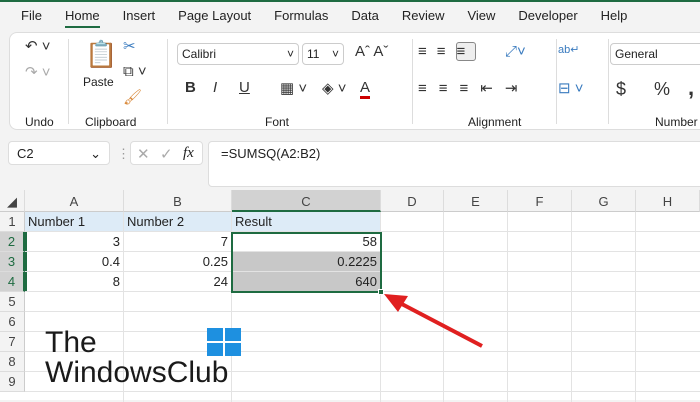 This screenshot has height=402, width=700. What do you see at coordinates (137, 357) in the screenshot?
I see `watermark-logo: The WindowsClub` at bounding box center [137, 357].